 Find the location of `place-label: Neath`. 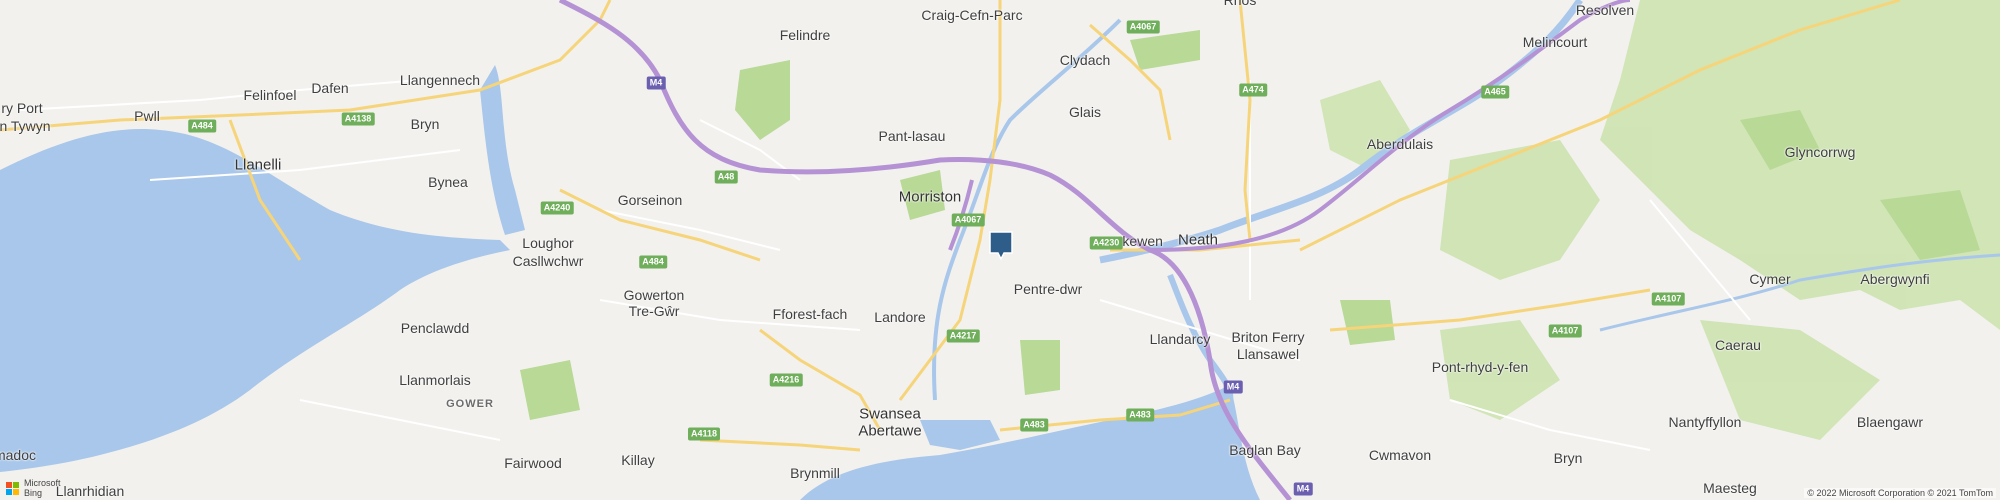

place-label: Neath is located at coordinates (1198, 240).